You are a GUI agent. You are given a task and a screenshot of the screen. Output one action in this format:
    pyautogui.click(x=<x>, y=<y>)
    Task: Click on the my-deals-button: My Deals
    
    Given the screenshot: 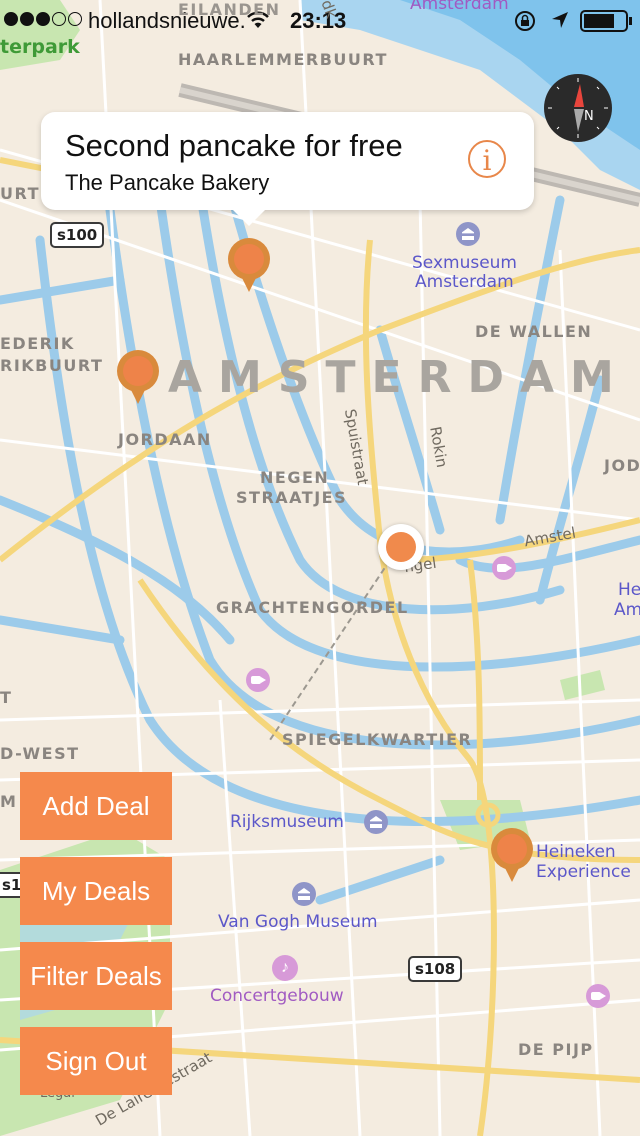 What is the action you would take?
    pyautogui.click(x=96, y=891)
    